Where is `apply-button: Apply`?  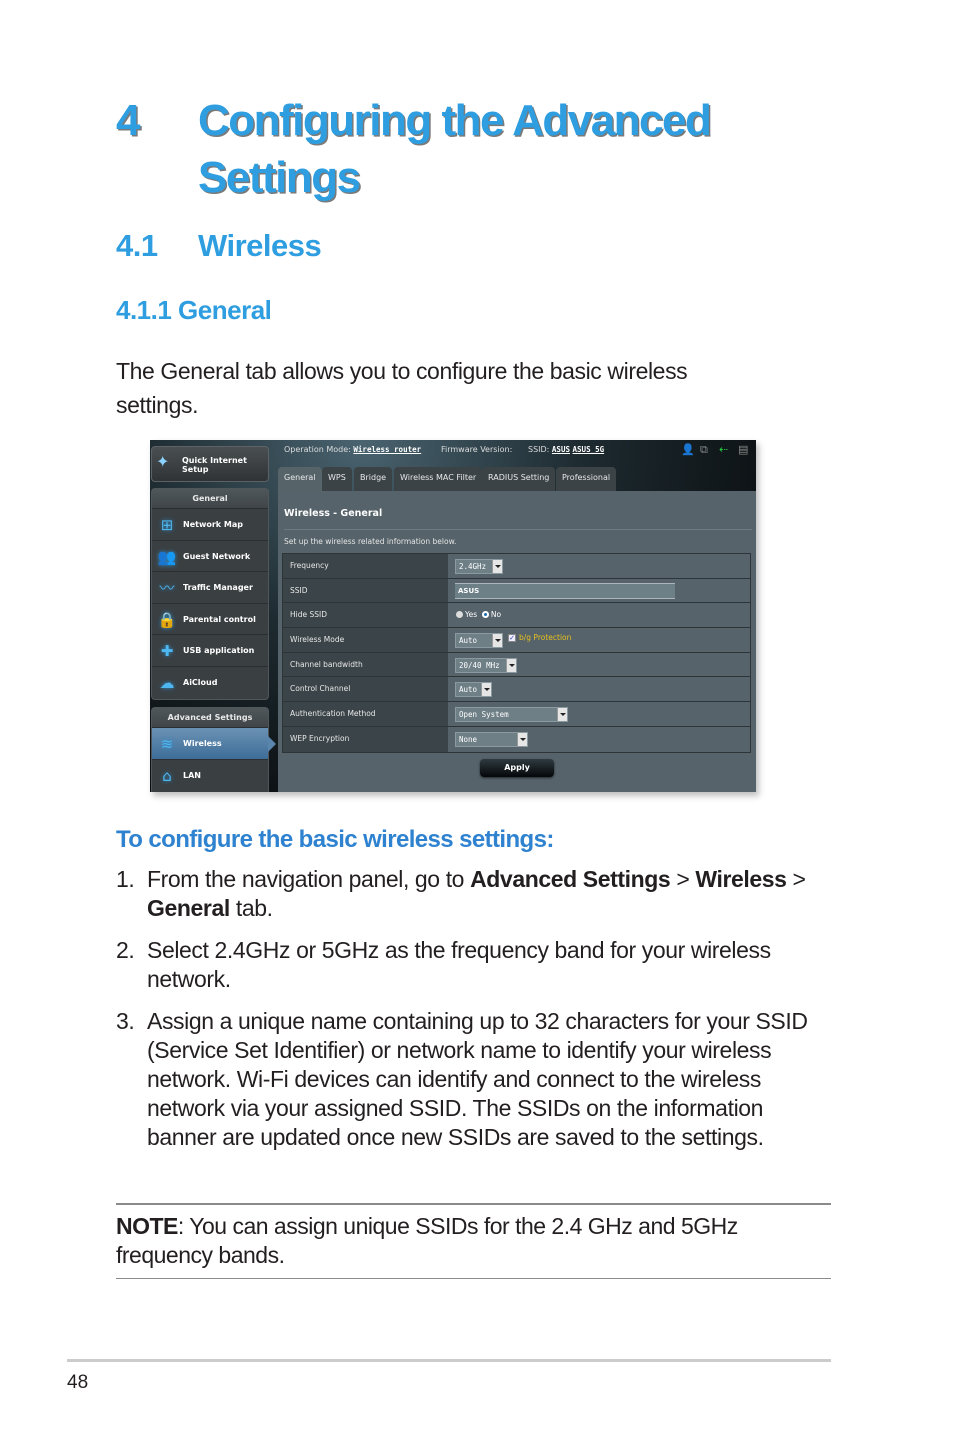 apply-button: Apply is located at coordinates (517, 768).